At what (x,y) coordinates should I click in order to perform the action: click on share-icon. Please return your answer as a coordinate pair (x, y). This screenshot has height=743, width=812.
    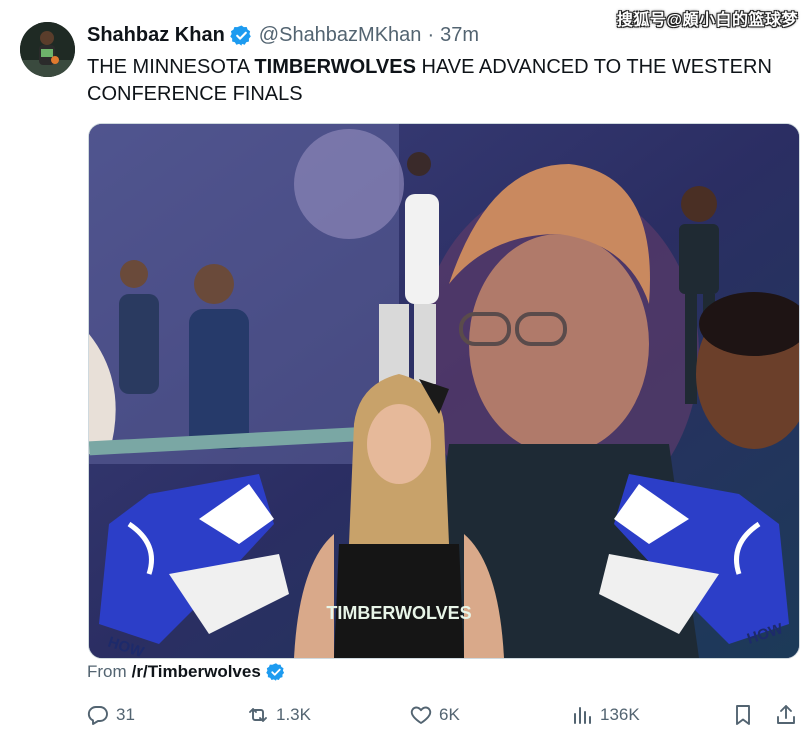
    Looking at the image, I should click on (786, 714).